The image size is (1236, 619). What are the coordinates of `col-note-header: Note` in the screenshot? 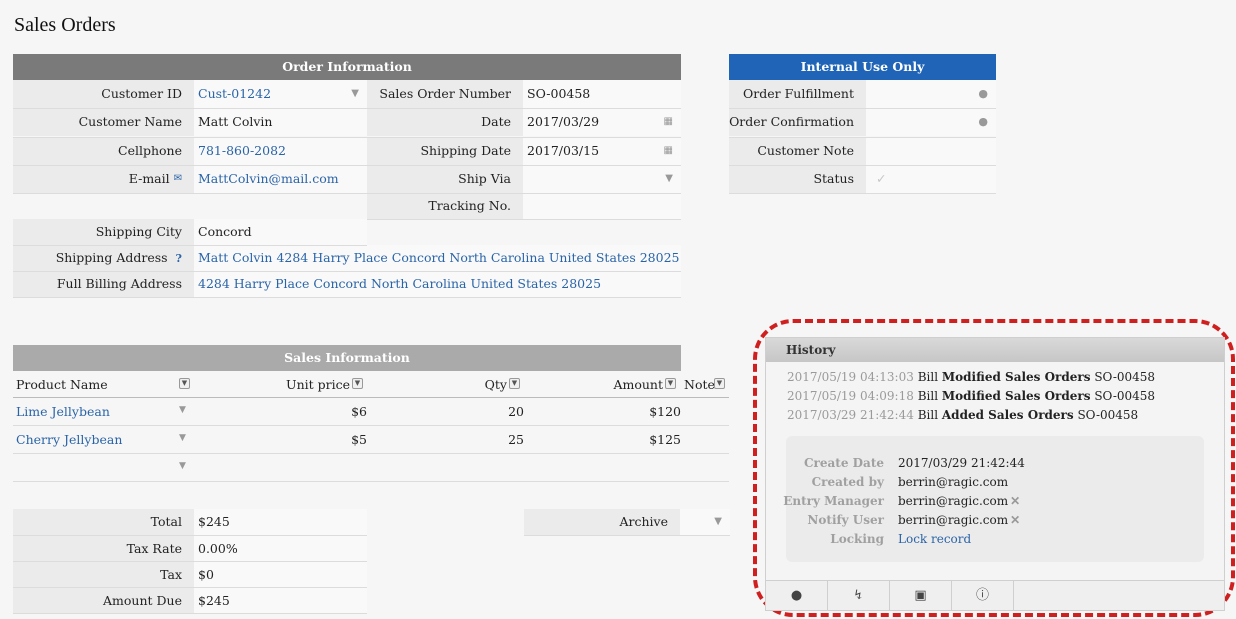 It's located at (699, 384).